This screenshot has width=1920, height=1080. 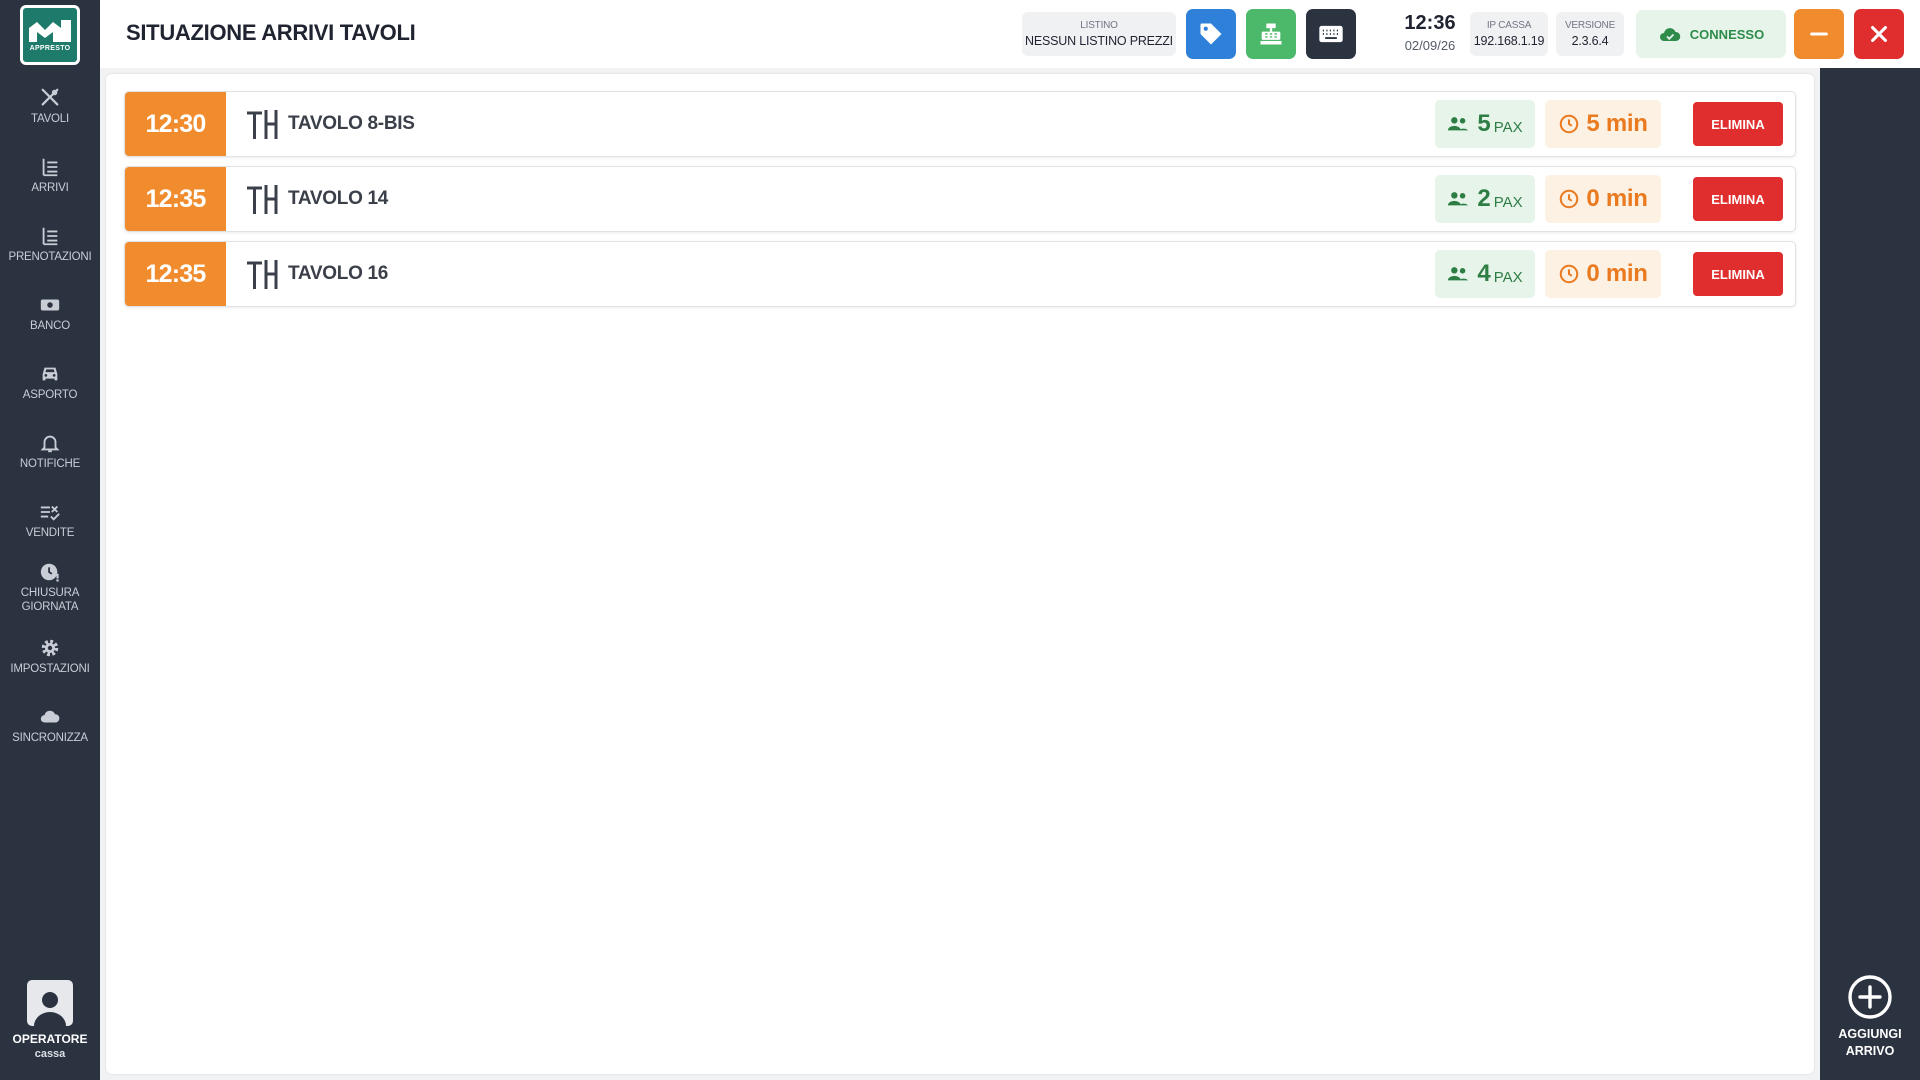 What do you see at coordinates (50, 257) in the screenshot?
I see `sidebar-item-label: PRENOTAZIONI` at bounding box center [50, 257].